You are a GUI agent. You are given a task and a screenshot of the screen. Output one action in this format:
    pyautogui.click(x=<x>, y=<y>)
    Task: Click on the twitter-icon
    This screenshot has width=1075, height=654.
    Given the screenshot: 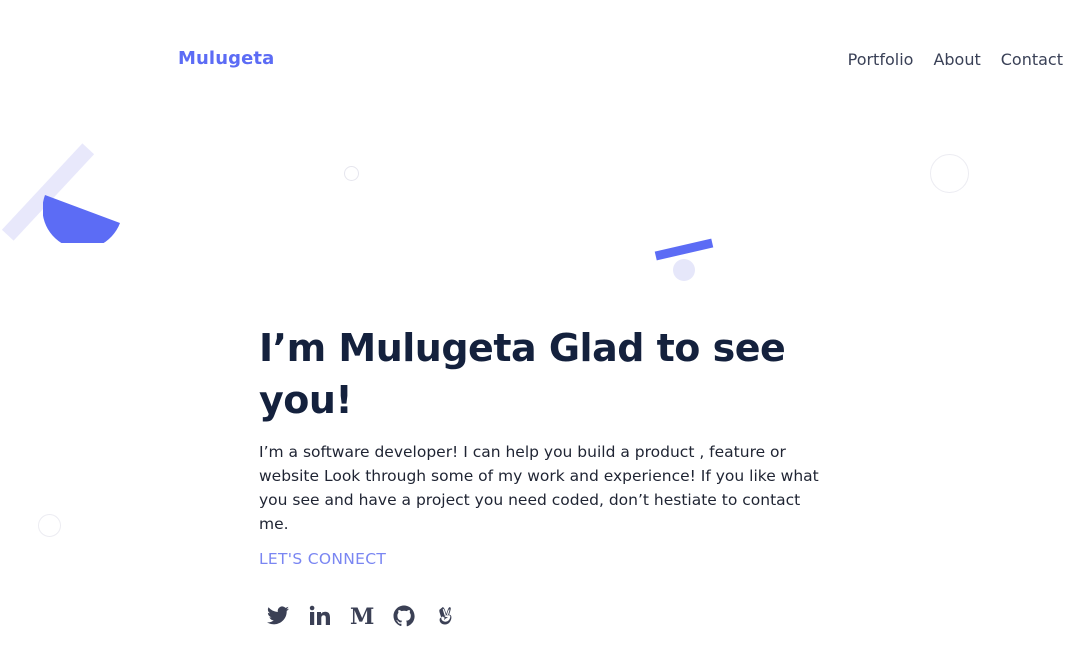 What is the action you would take?
    pyautogui.click(x=278, y=615)
    